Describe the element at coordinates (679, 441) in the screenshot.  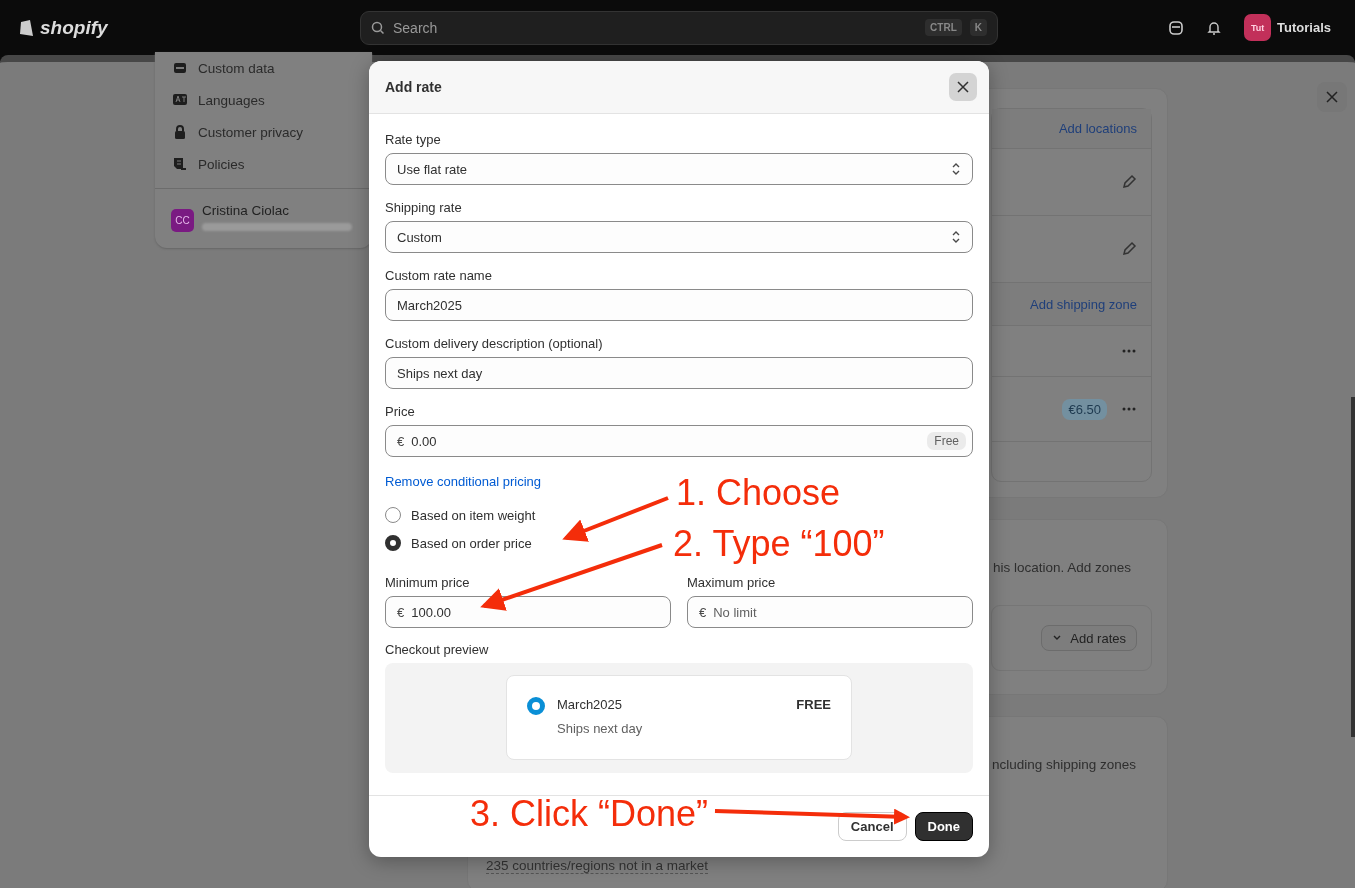
I see `price-field: € 0.00 Free` at that location.